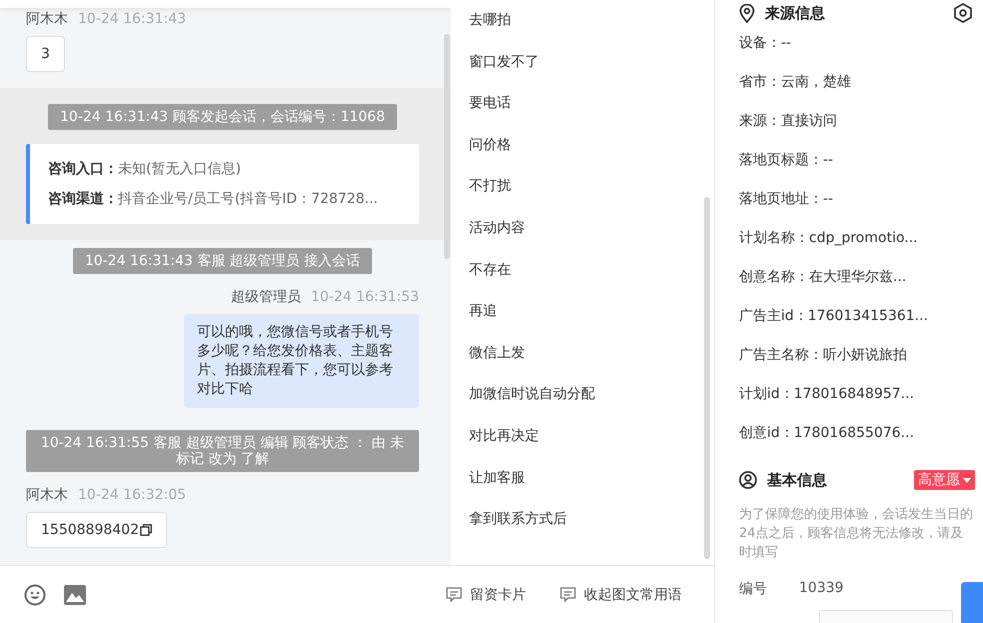 This screenshot has width=983, height=623. Describe the element at coordinates (582, 145) in the screenshot. I see `quick-phrase: 问价格` at that location.